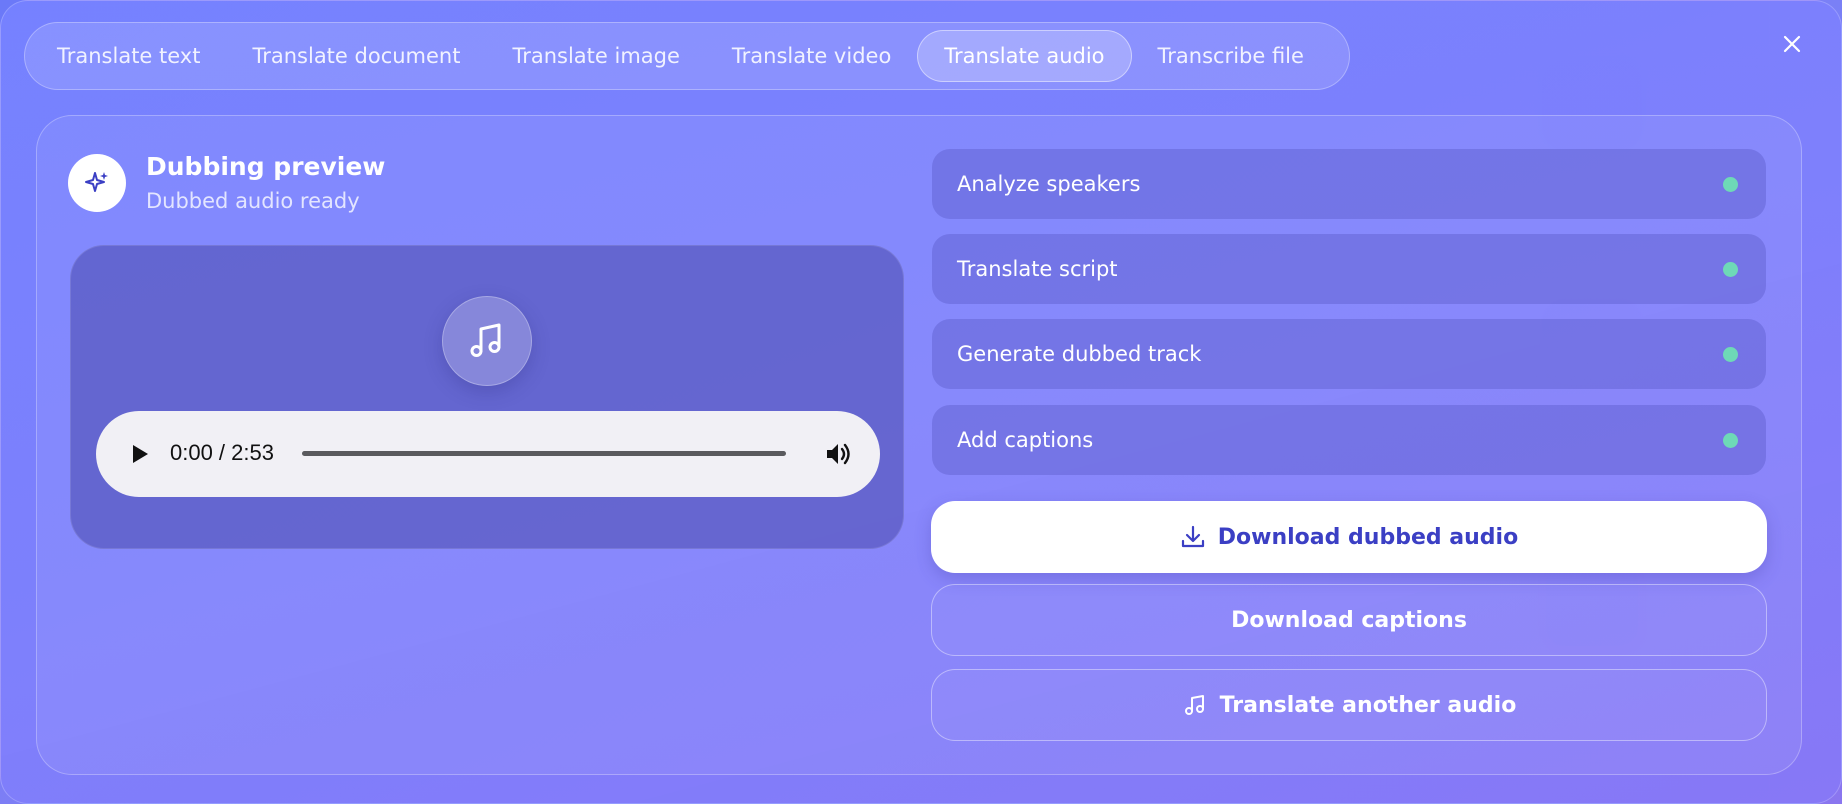 This screenshot has width=1842, height=804. Describe the element at coordinates (253, 201) in the screenshot. I see `preview-subtitle: Dubbed audio ready` at that location.